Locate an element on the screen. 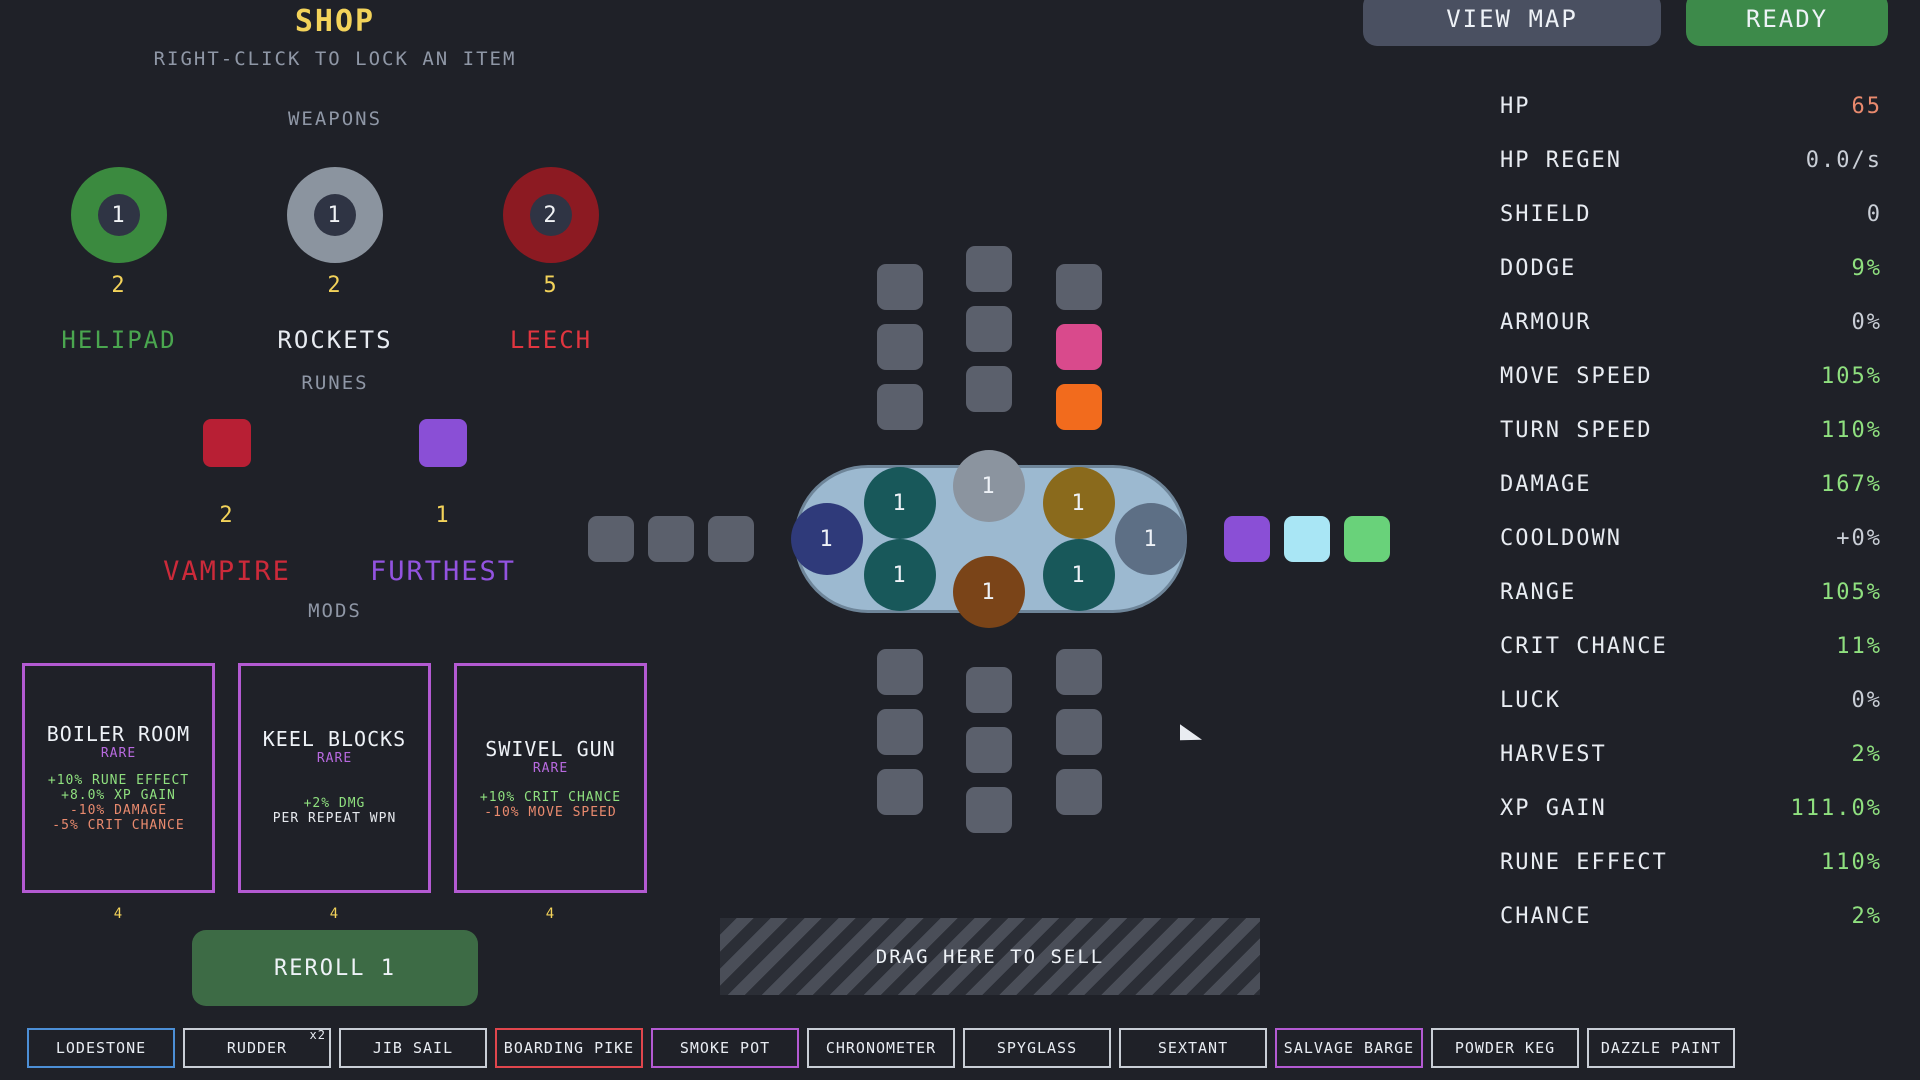 The height and width of the screenshot is (1080, 1920). inventory-item-label: DAZZLE PAINT is located at coordinates (1661, 1048).